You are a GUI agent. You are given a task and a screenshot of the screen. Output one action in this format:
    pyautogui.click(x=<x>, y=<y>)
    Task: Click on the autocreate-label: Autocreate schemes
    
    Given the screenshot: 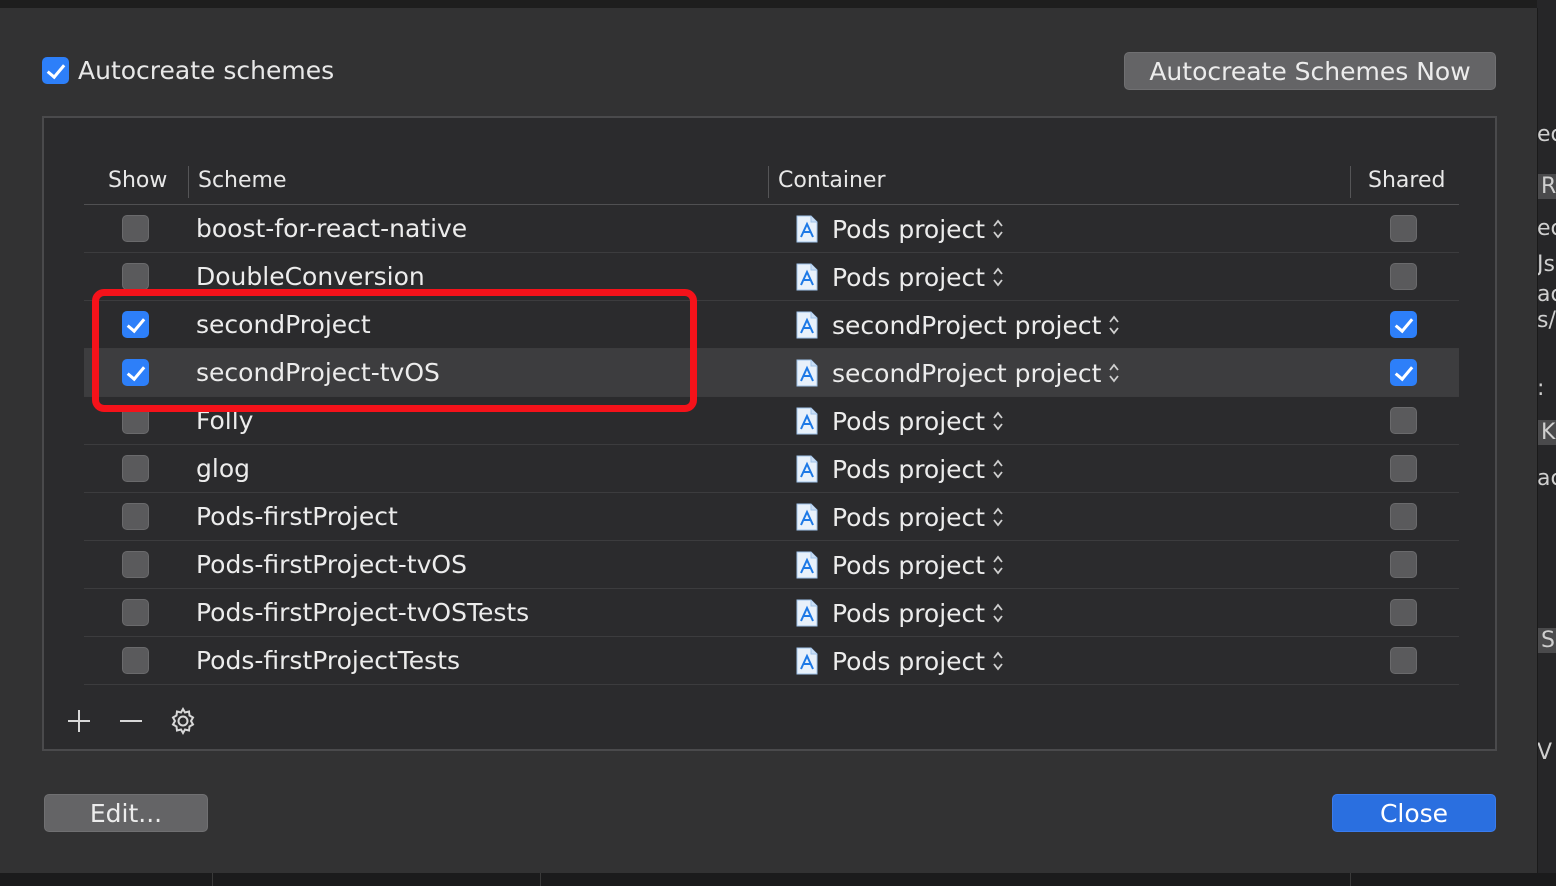 What is the action you would take?
    pyautogui.click(x=206, y=70)
    